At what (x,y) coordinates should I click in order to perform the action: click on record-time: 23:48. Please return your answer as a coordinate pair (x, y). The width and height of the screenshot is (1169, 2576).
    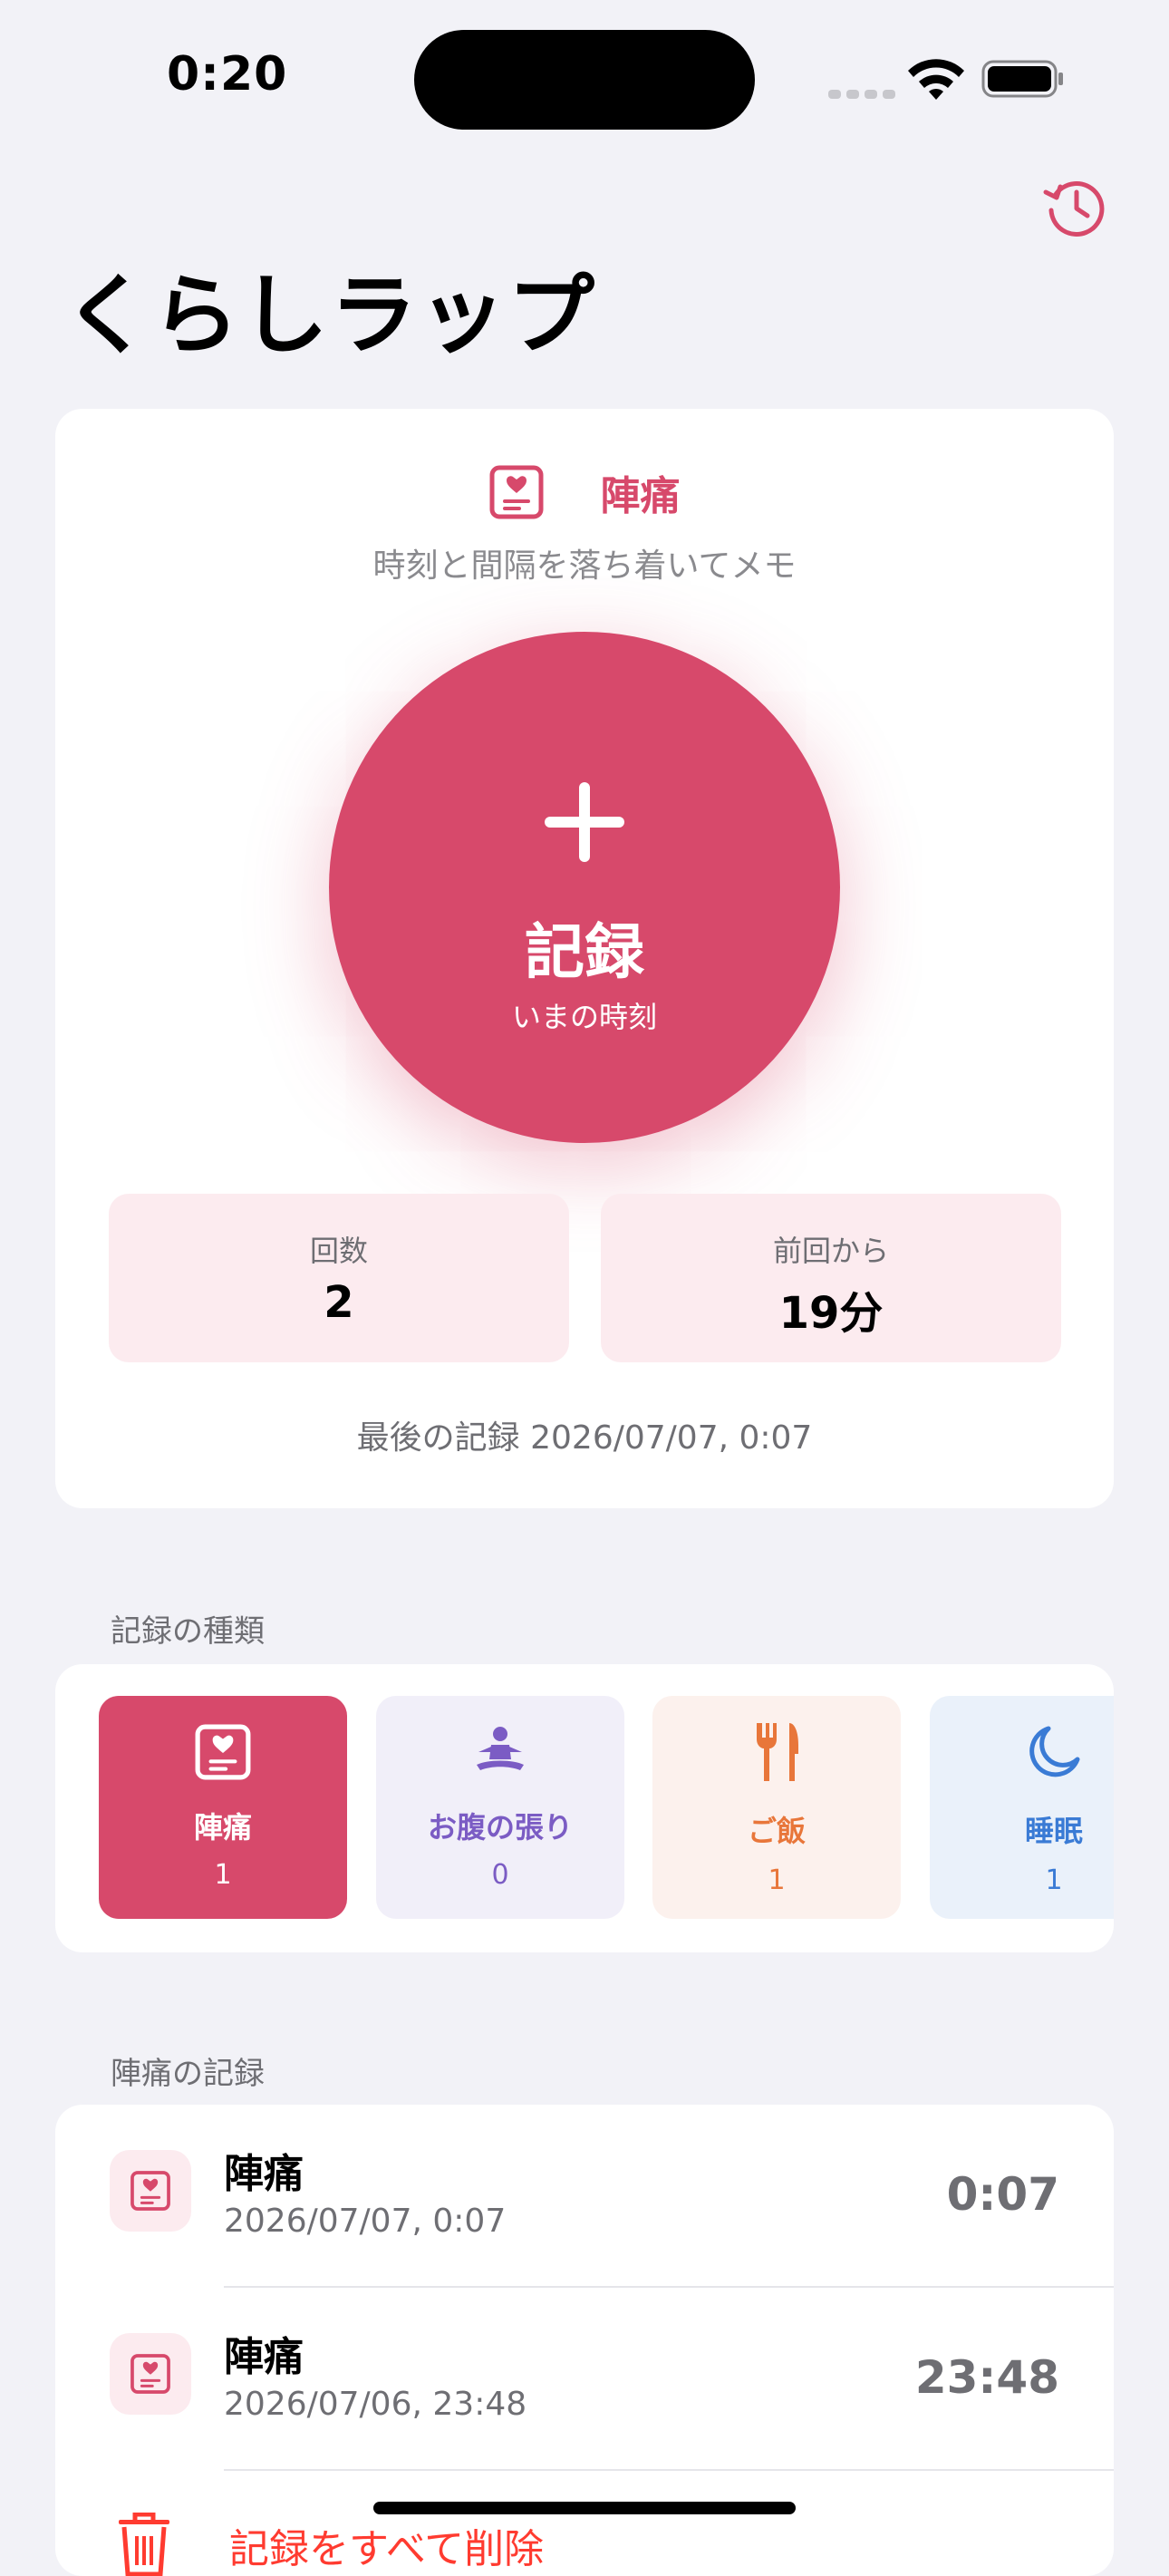
    Looking at the image, I should click on (986, 2377).